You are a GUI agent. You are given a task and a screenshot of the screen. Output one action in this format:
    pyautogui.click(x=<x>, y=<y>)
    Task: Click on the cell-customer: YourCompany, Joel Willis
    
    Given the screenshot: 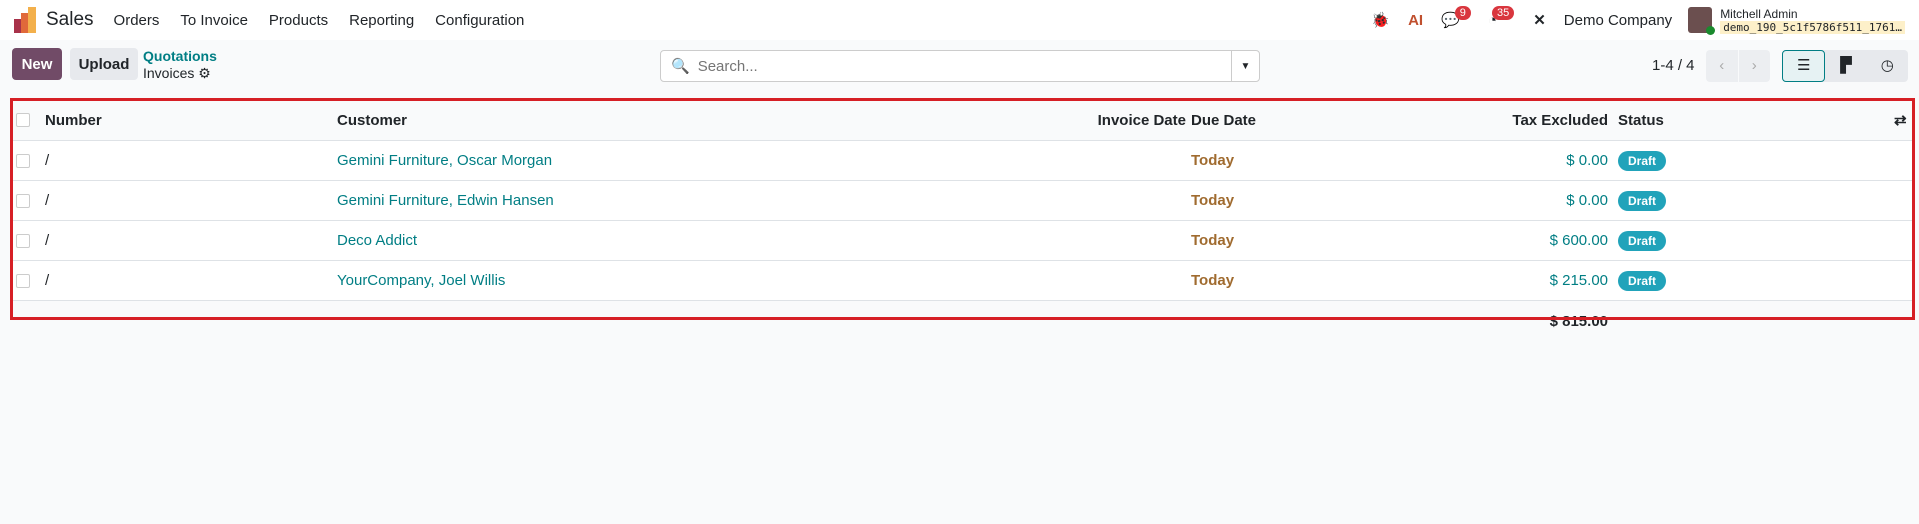 What is the action you would take?
    pyautogui.click(x=421, y=280)
    